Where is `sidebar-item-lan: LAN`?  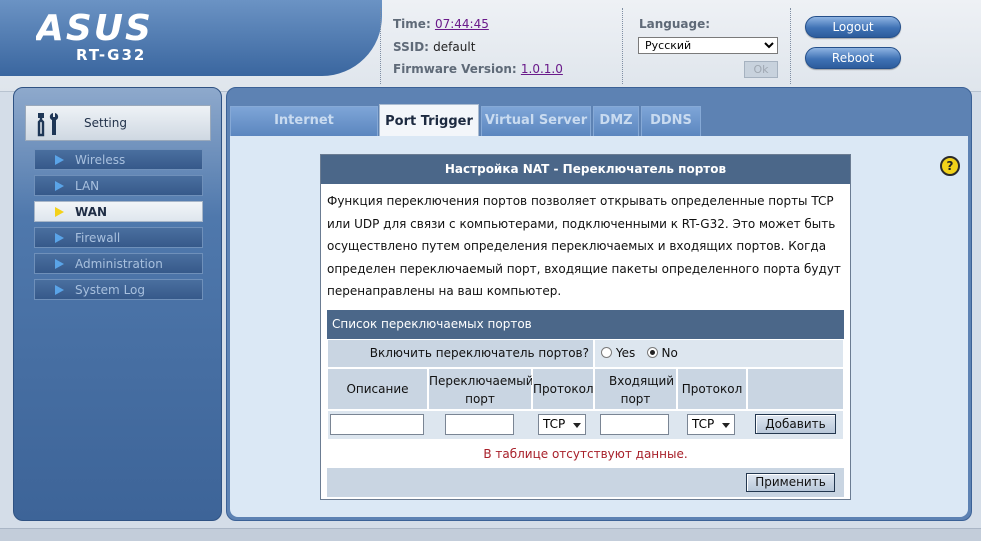 sidebar-item-lan: LAN is located at coordinates (118, 185).